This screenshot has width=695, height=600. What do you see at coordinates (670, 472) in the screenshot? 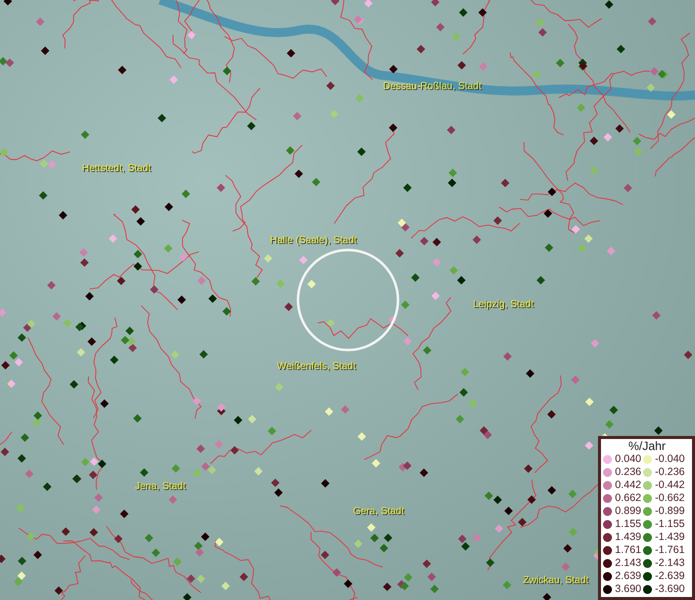
I see `legend-label: -0.236` at bounding box center [670, 472].